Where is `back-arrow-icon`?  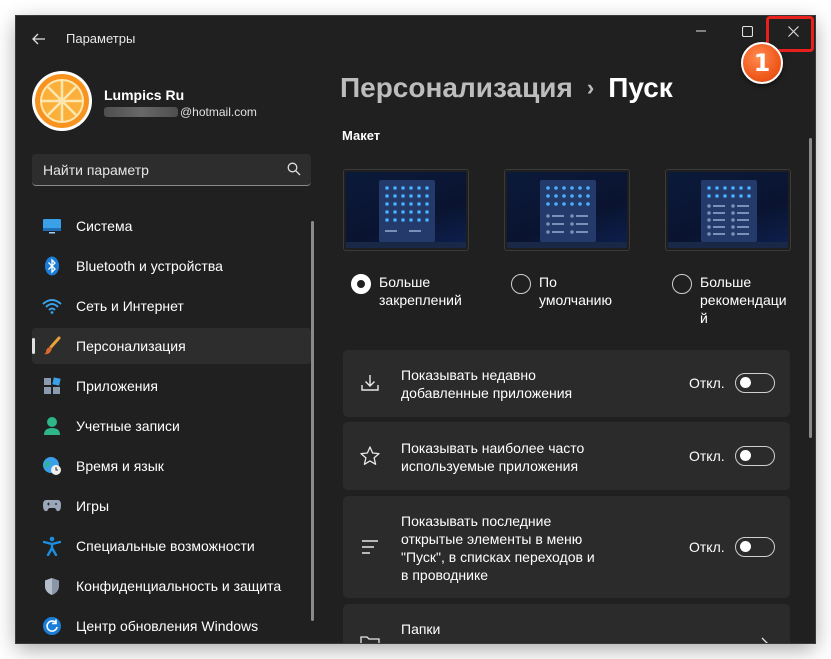 back-arrow-icon is located at coordinates (38, 39).